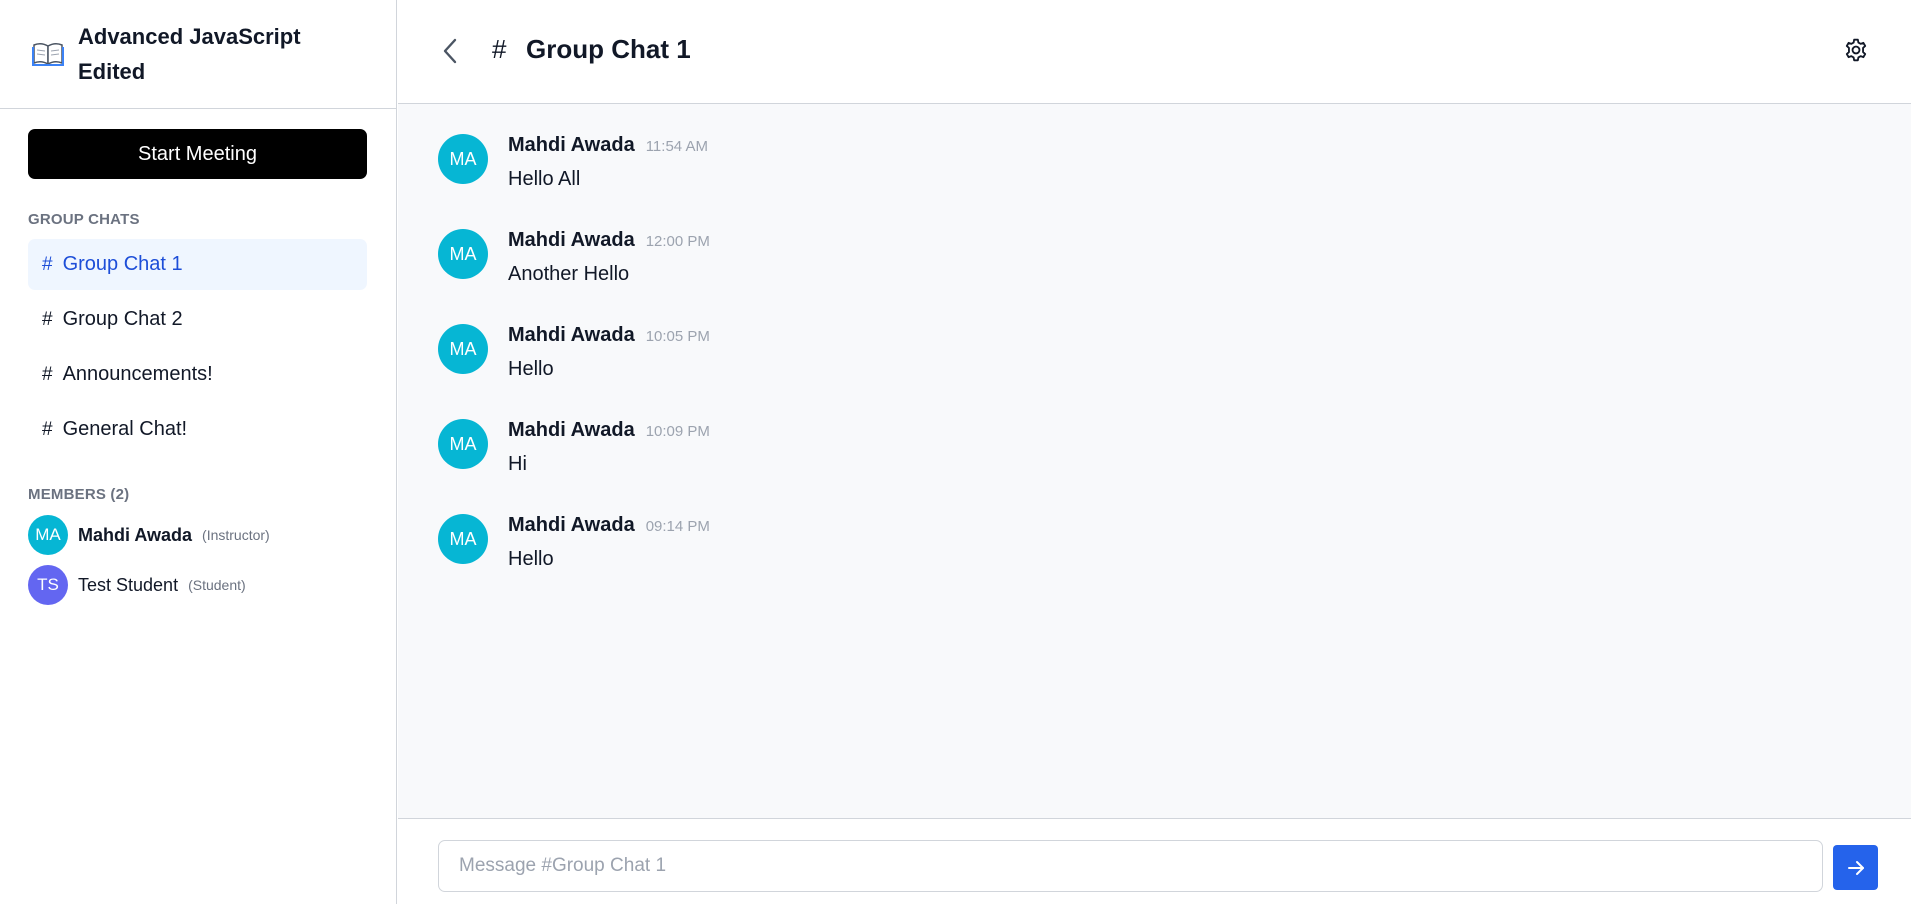  I want to click on open-book-icon, so click(48, 54).